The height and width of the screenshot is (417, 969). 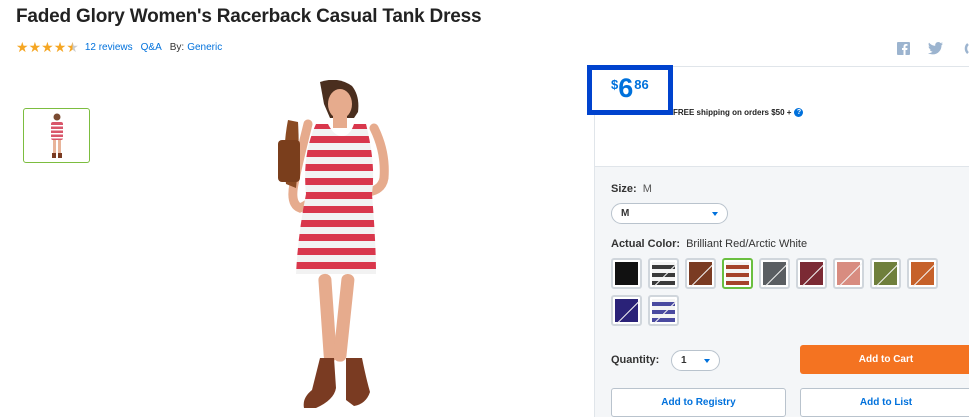 I want to click on brand-info: By: Generic, so click(x=200, y=47).